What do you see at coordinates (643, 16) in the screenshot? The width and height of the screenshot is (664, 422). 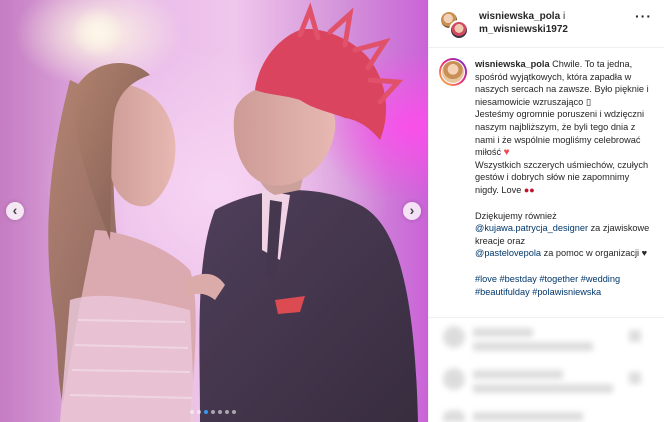 I see `more-dots-icon: ···` at bounding box center [643, 16].